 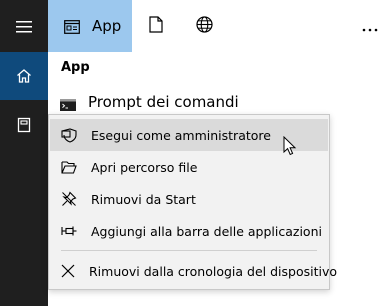 I want to click on menu-item-label: Rimuovi da Start, so click(x=143, y=199).